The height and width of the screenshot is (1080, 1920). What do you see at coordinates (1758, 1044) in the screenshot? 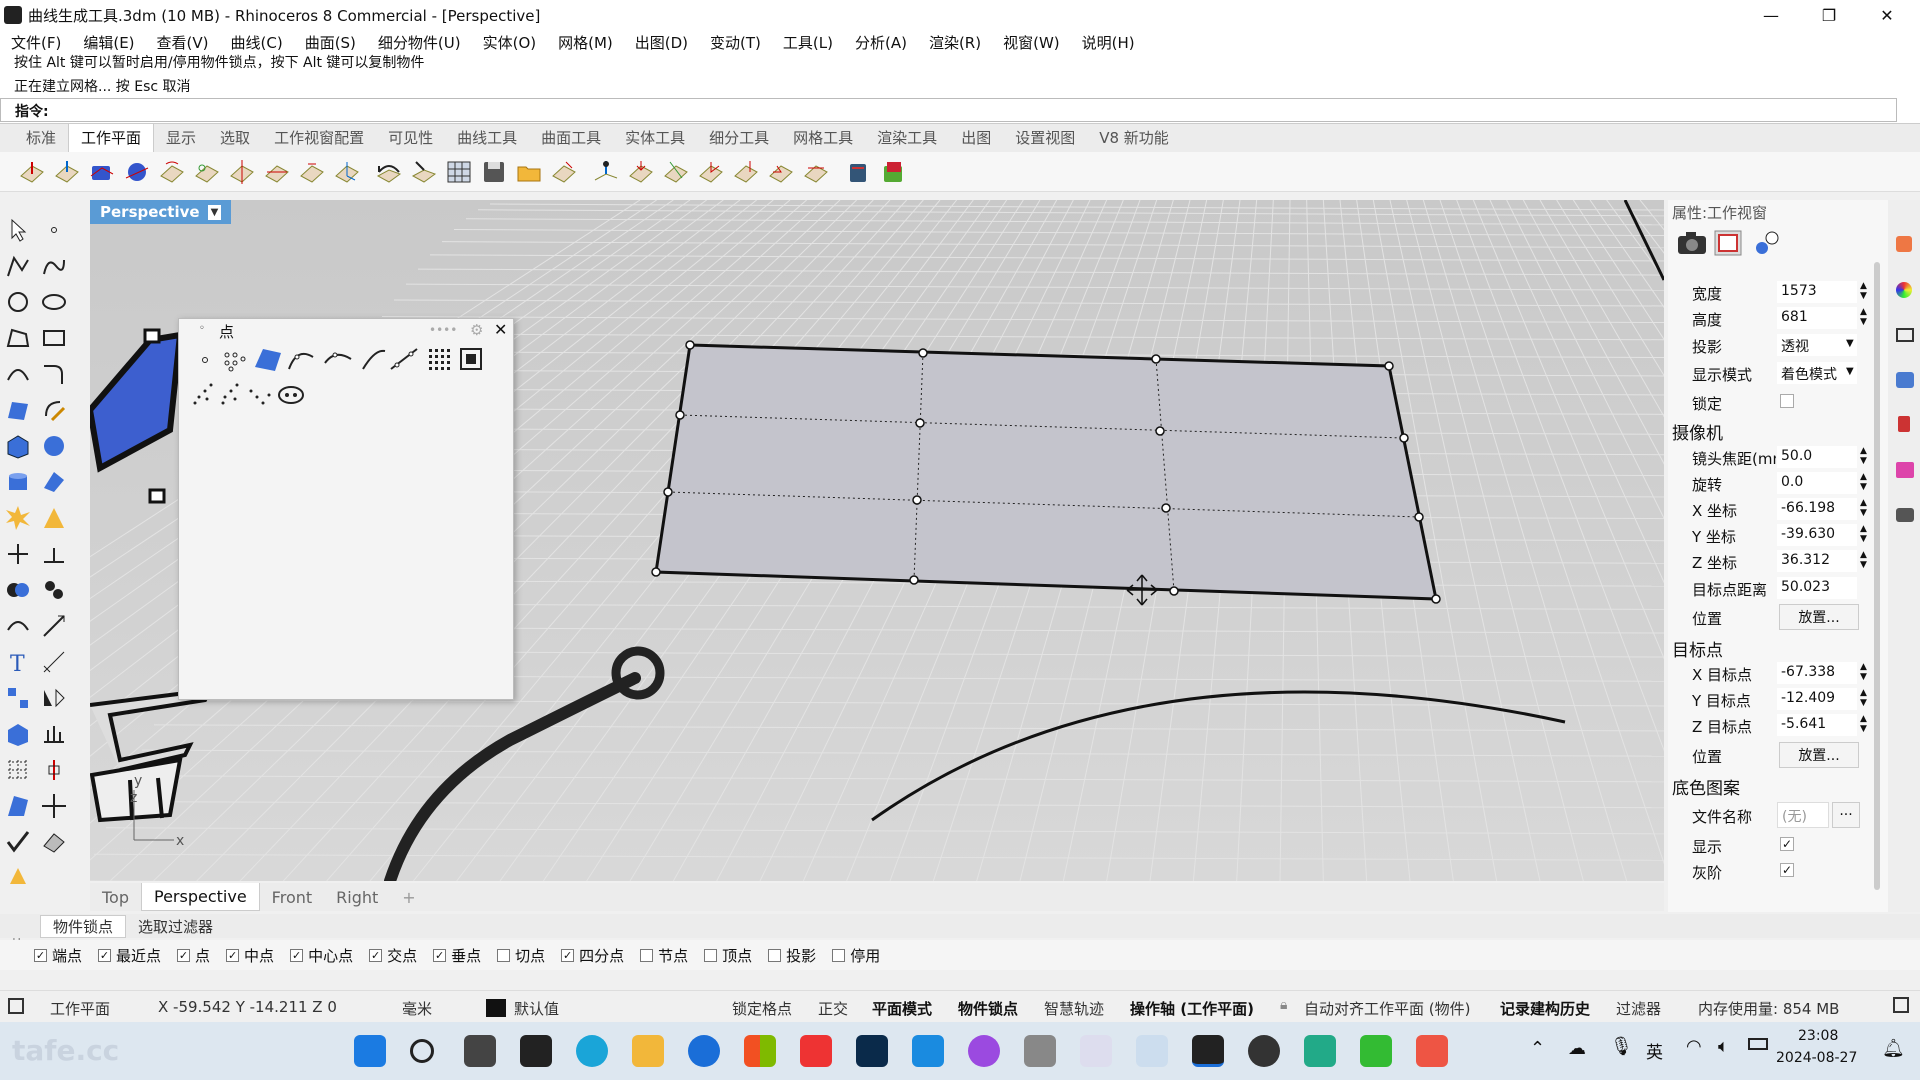
I see `battery-icon` at bounding box center [1758, 1044].